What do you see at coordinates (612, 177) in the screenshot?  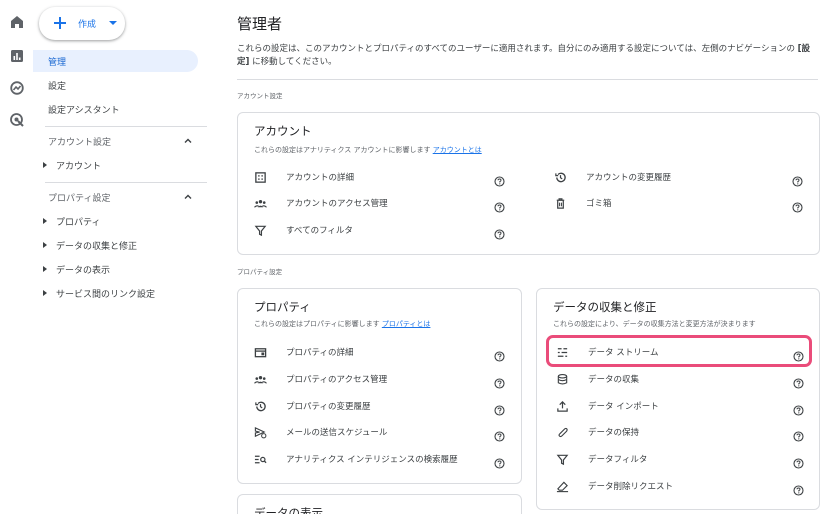 I see `account-change-history-row: アカウントの変更履歴` at bounding box center [612, 177].